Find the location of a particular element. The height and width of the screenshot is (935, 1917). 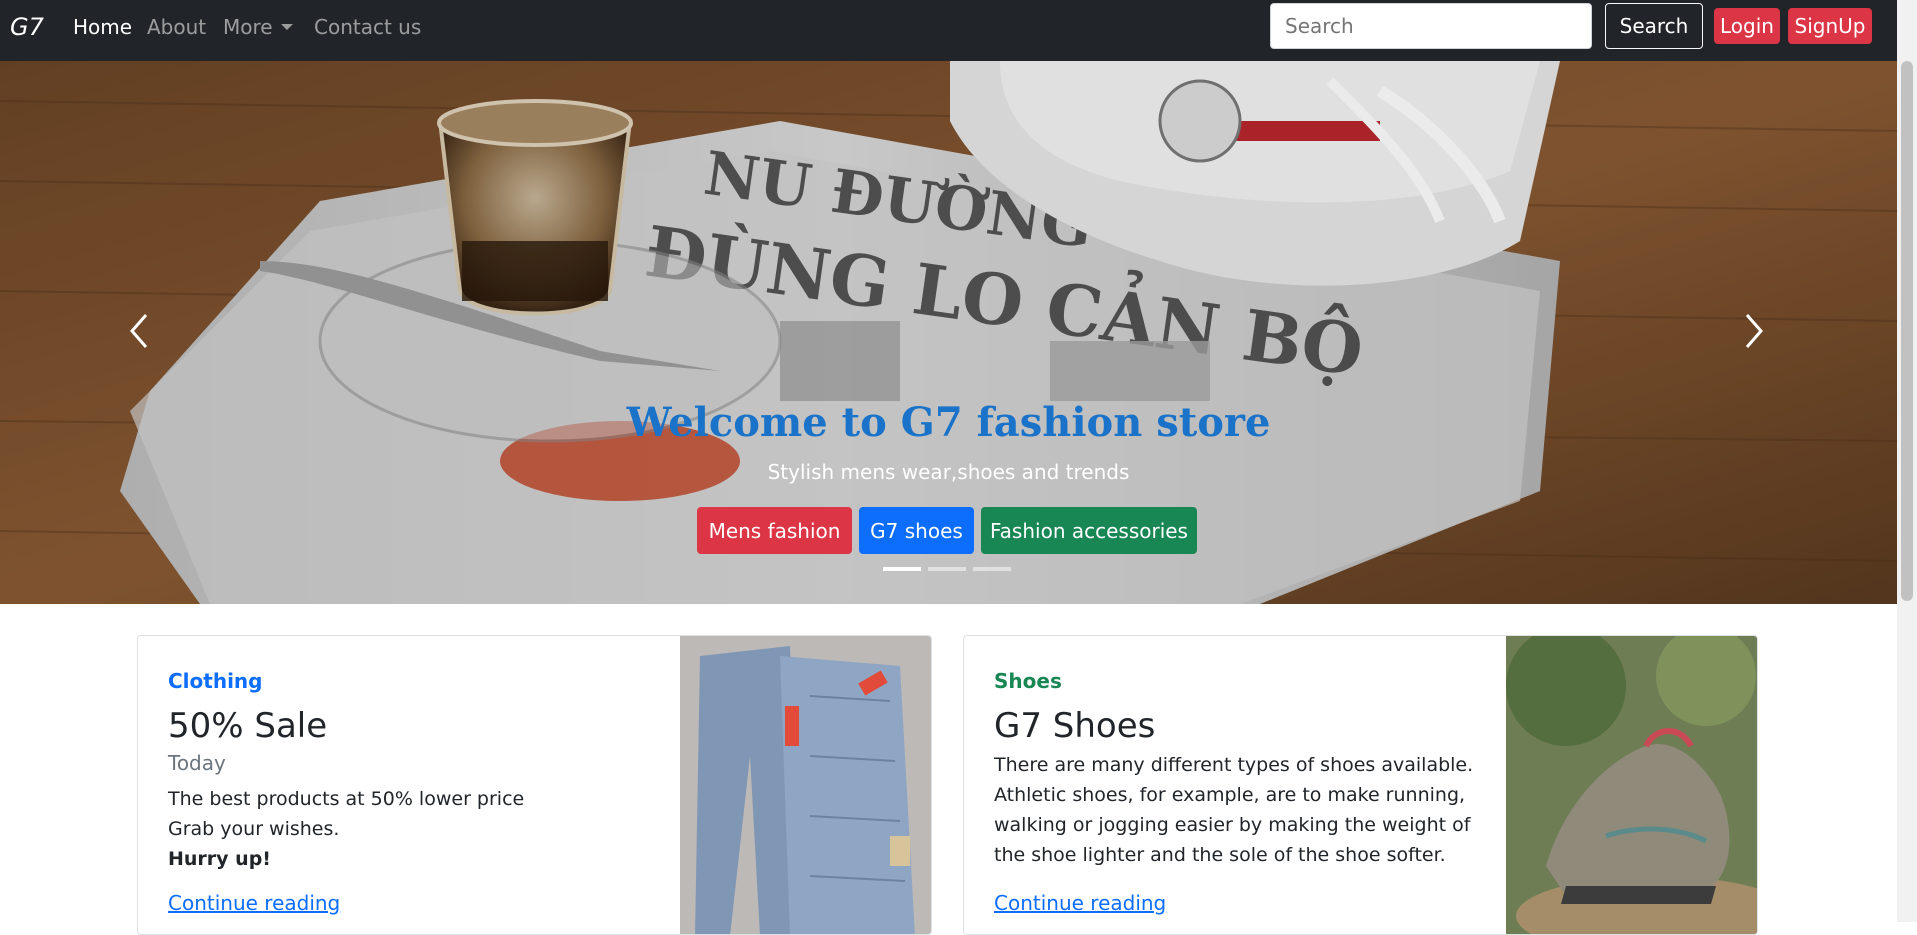

g7-shoes-button: G7 shoes is located at coordinates (916, 530).